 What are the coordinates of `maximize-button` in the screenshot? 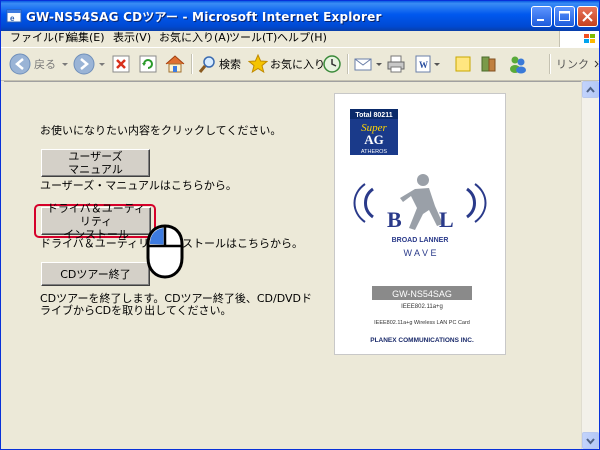 It's located at (564, 16).